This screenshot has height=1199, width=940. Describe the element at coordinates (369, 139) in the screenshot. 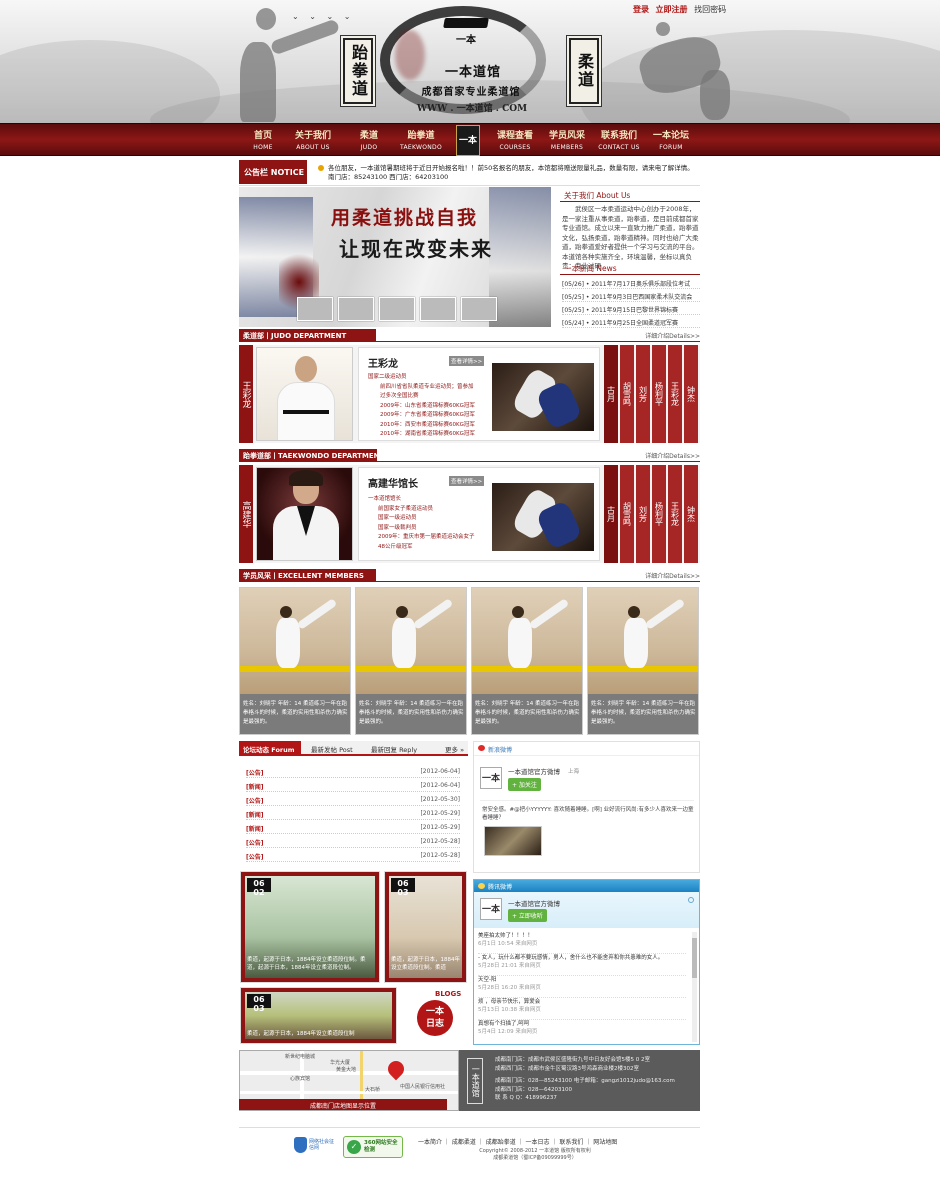

I see `nav-judo: 柔道 JUDO` at that location.